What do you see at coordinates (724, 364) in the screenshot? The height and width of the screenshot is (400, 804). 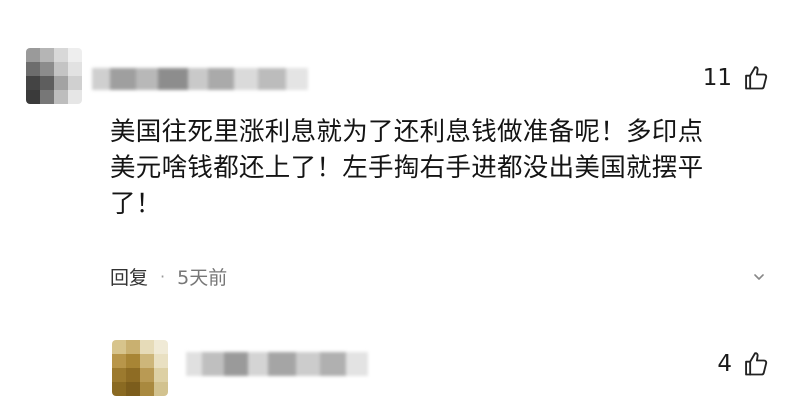 I see `like-count: 4` at bounding box center [724, 364].